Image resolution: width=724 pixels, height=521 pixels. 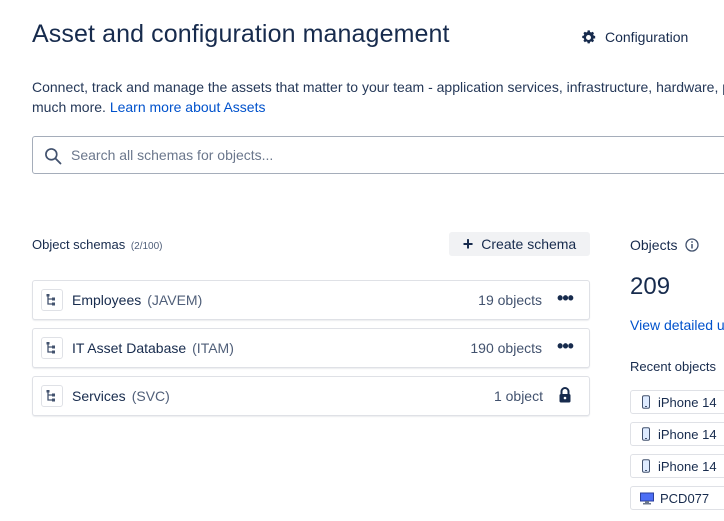 I want to click on plus-icon: +, so click(x=468, y=244).